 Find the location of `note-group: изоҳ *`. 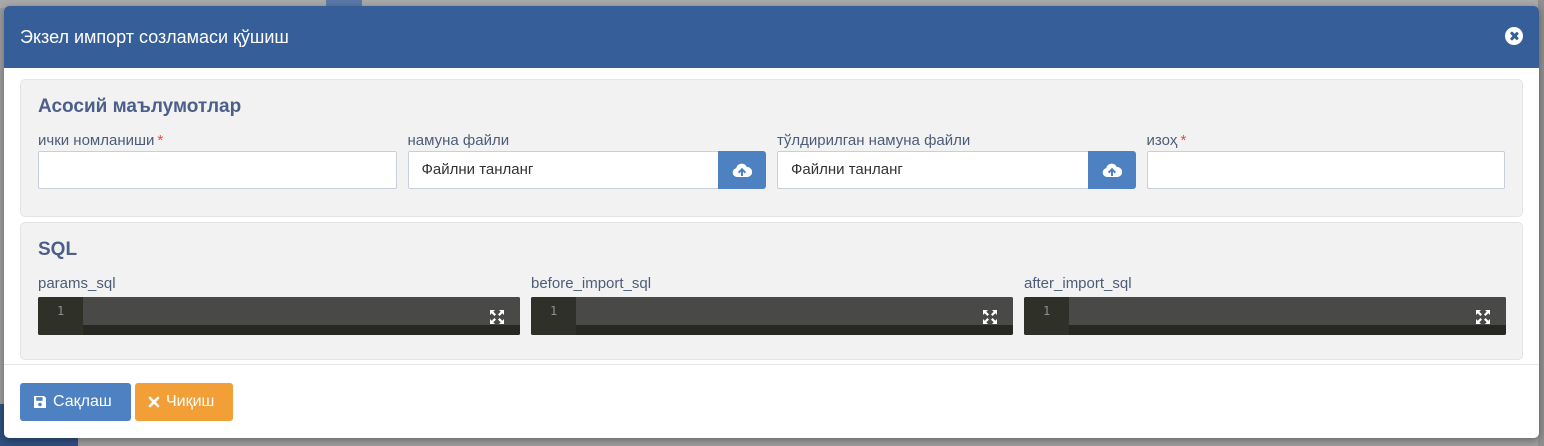

note-group: изоҳ * is located at coordinates (1326, 160).